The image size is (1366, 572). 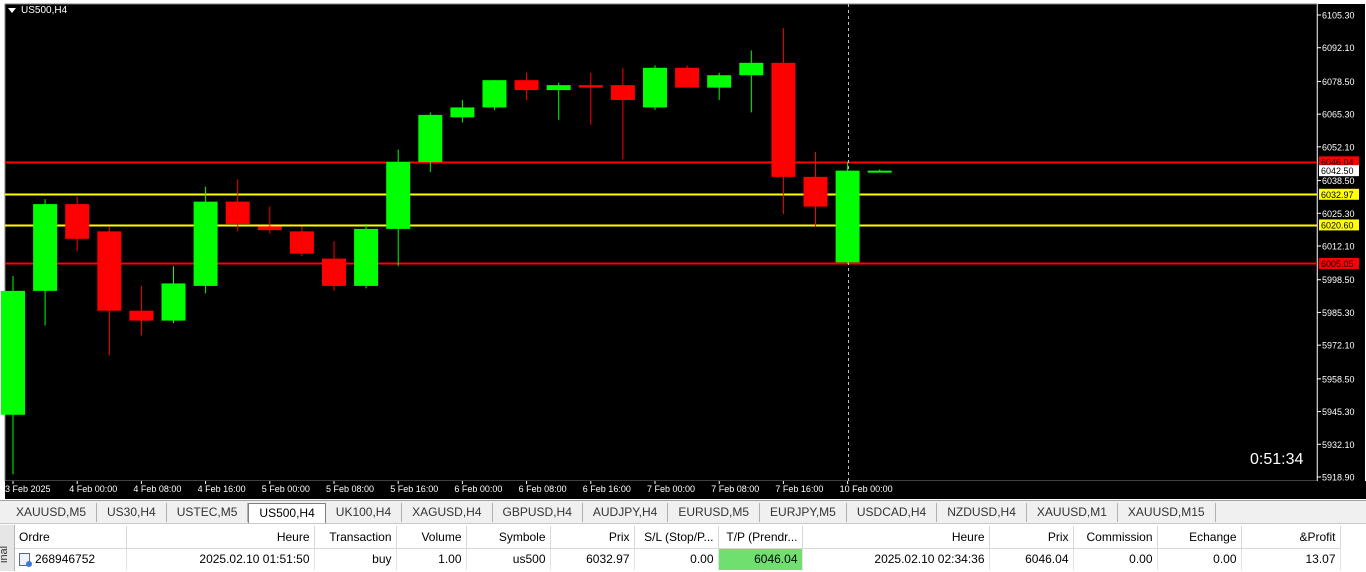 I want to click on chart-tab-nzdusd-h4: NZDUSD,H4, so click(x=982, y=512).